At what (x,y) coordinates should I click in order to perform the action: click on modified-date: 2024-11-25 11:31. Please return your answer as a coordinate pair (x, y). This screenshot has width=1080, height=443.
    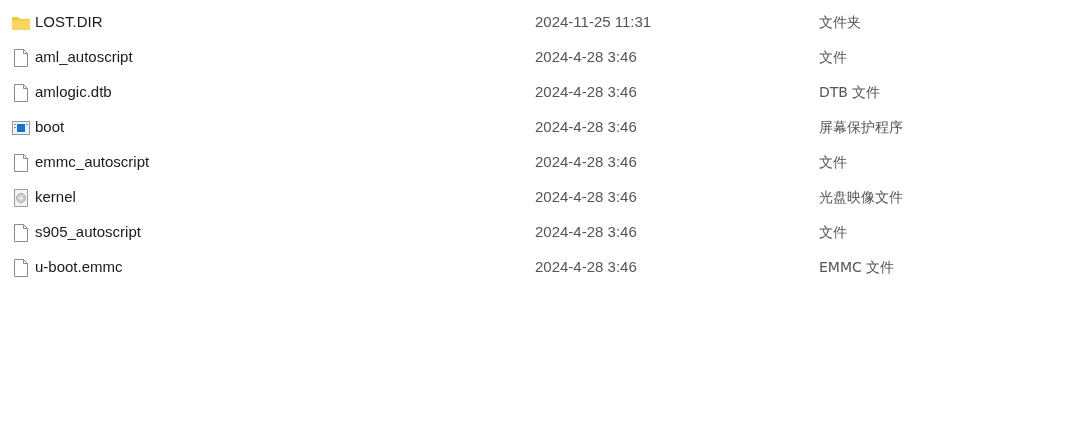
    Looking at the image, I should click on (594, 22).